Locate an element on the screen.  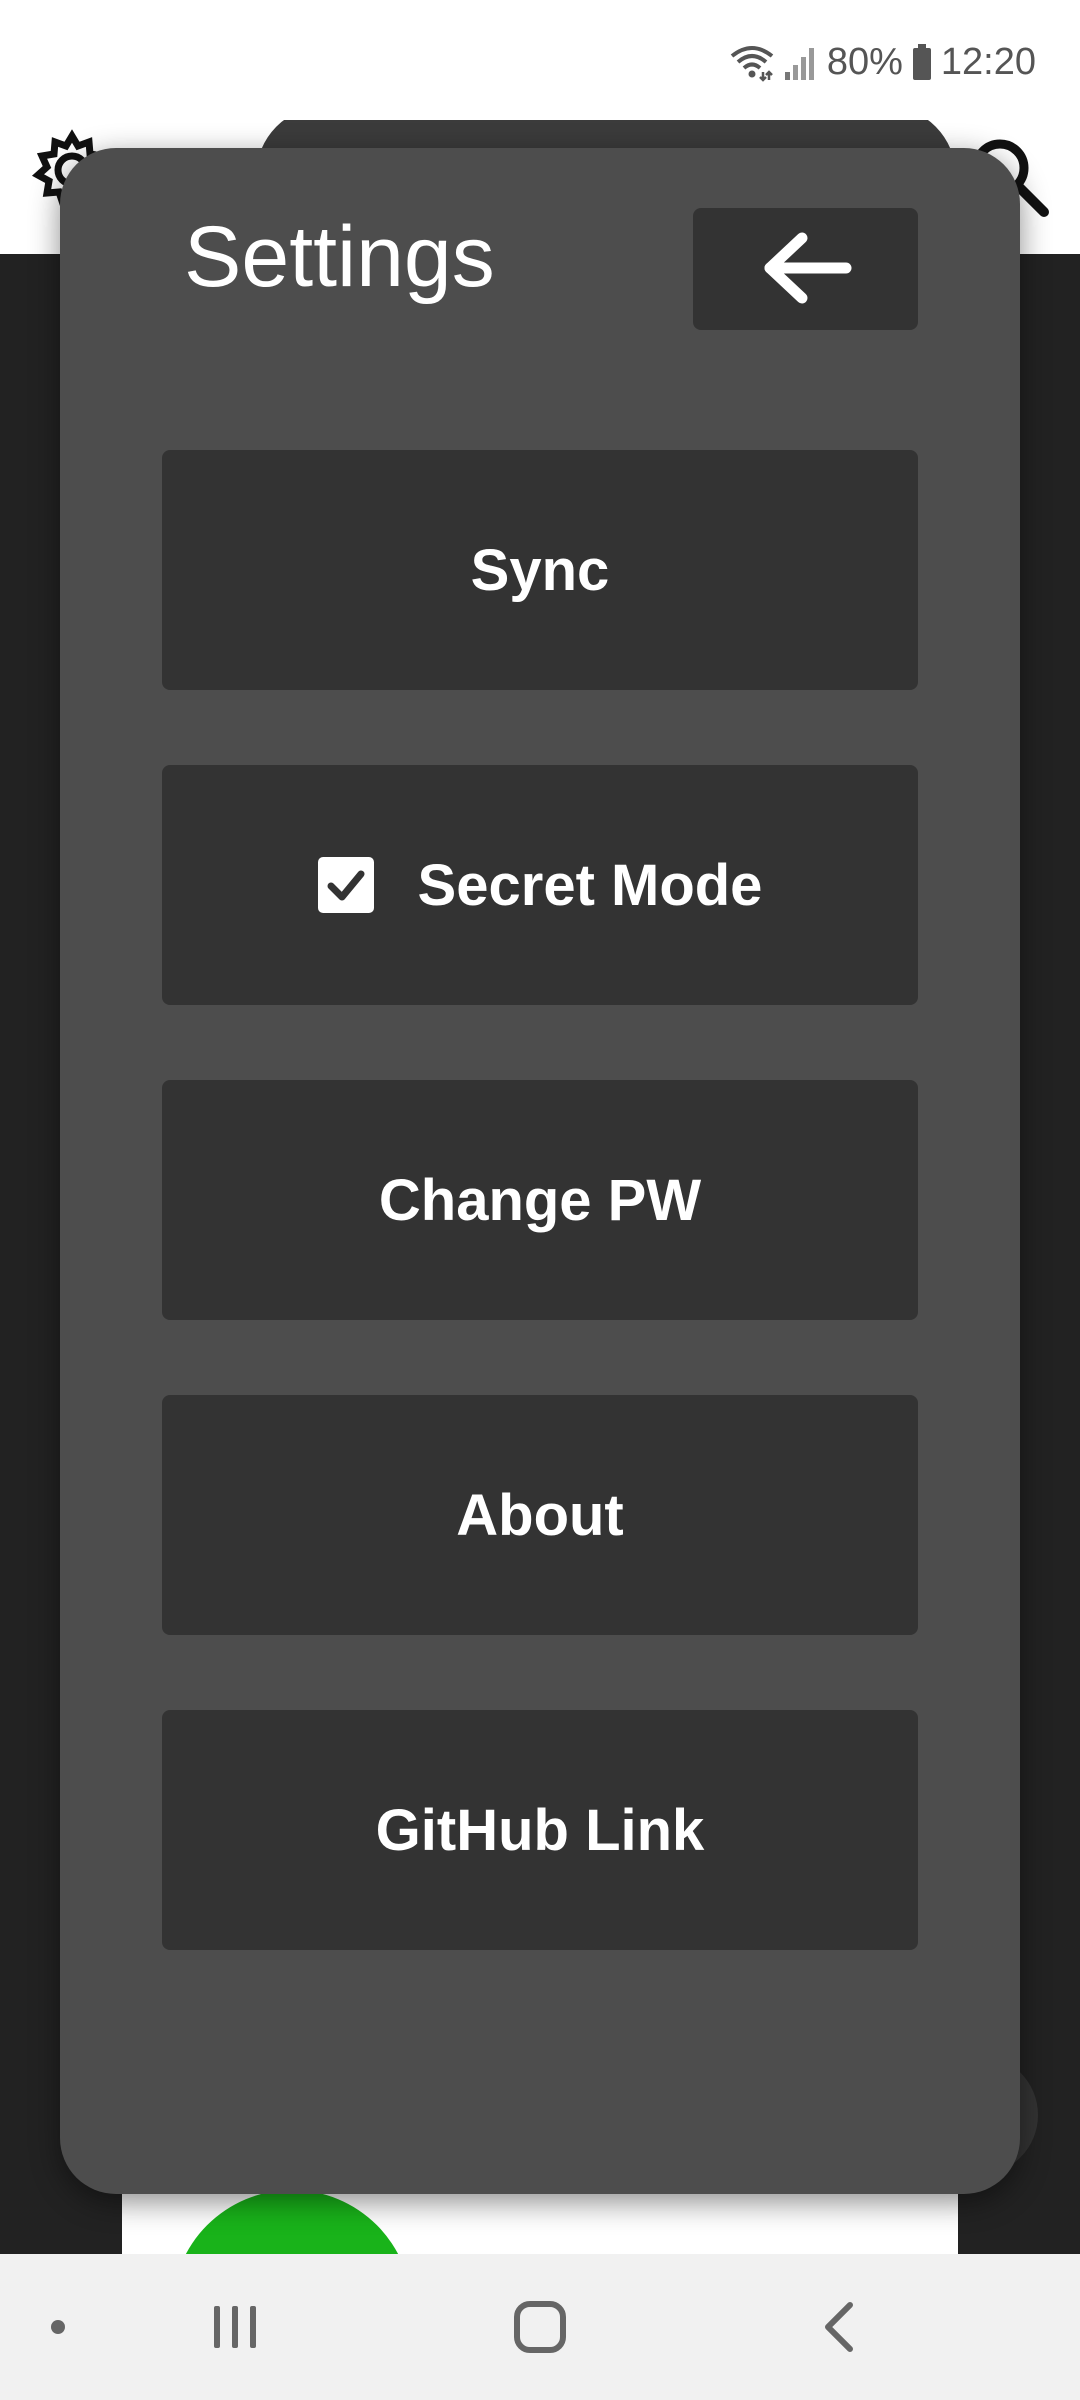
signal-icon is located at coordinates (801, 62).